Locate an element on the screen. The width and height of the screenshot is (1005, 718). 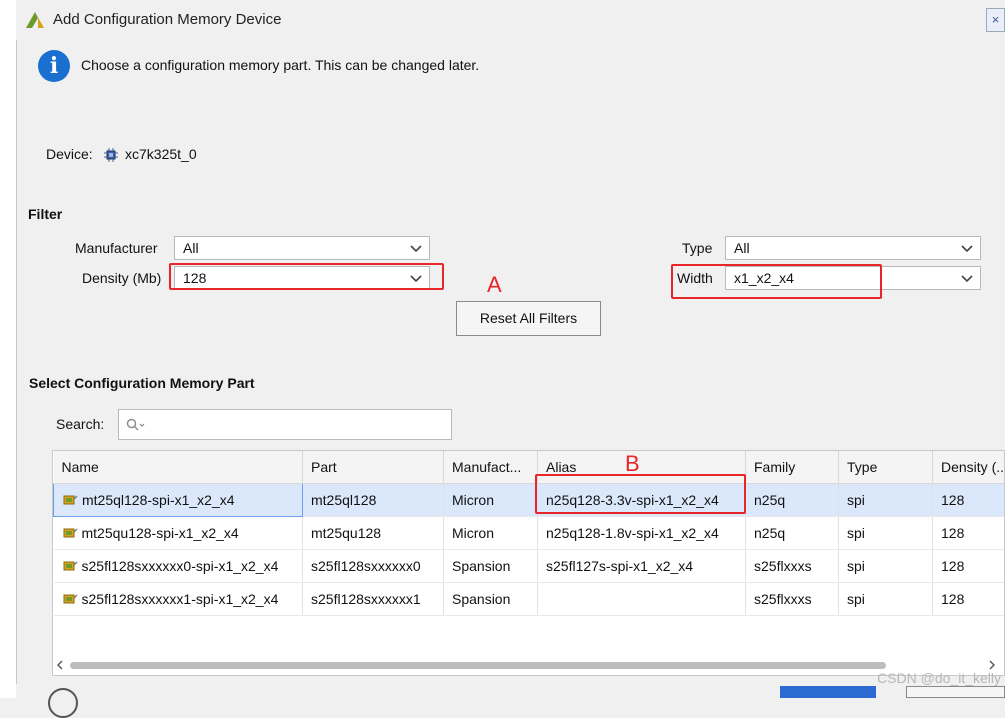
annotation-label-b: B is located at coordinates (632, 464).